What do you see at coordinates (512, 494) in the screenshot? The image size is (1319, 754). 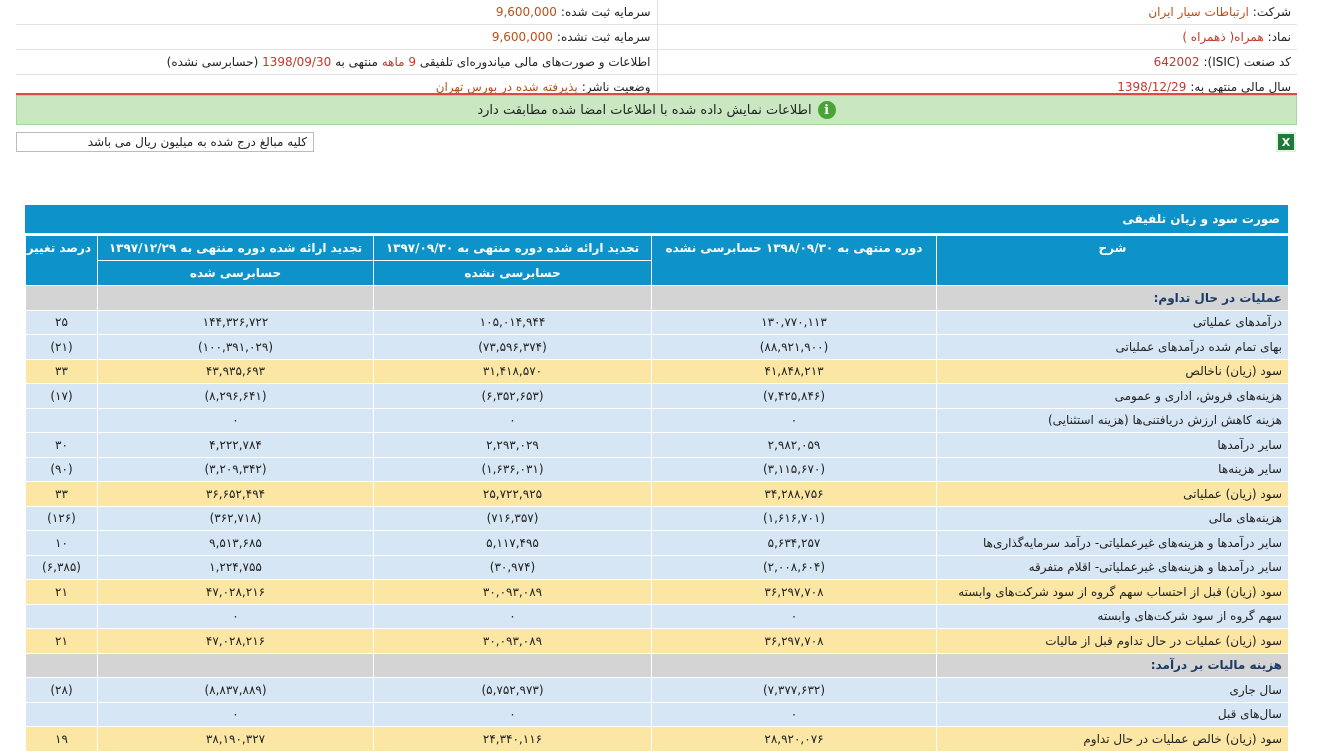 I see `cell-prior-period: ۲۵,۷۲۲,۹۲۵` at bounding box center [512, 494].